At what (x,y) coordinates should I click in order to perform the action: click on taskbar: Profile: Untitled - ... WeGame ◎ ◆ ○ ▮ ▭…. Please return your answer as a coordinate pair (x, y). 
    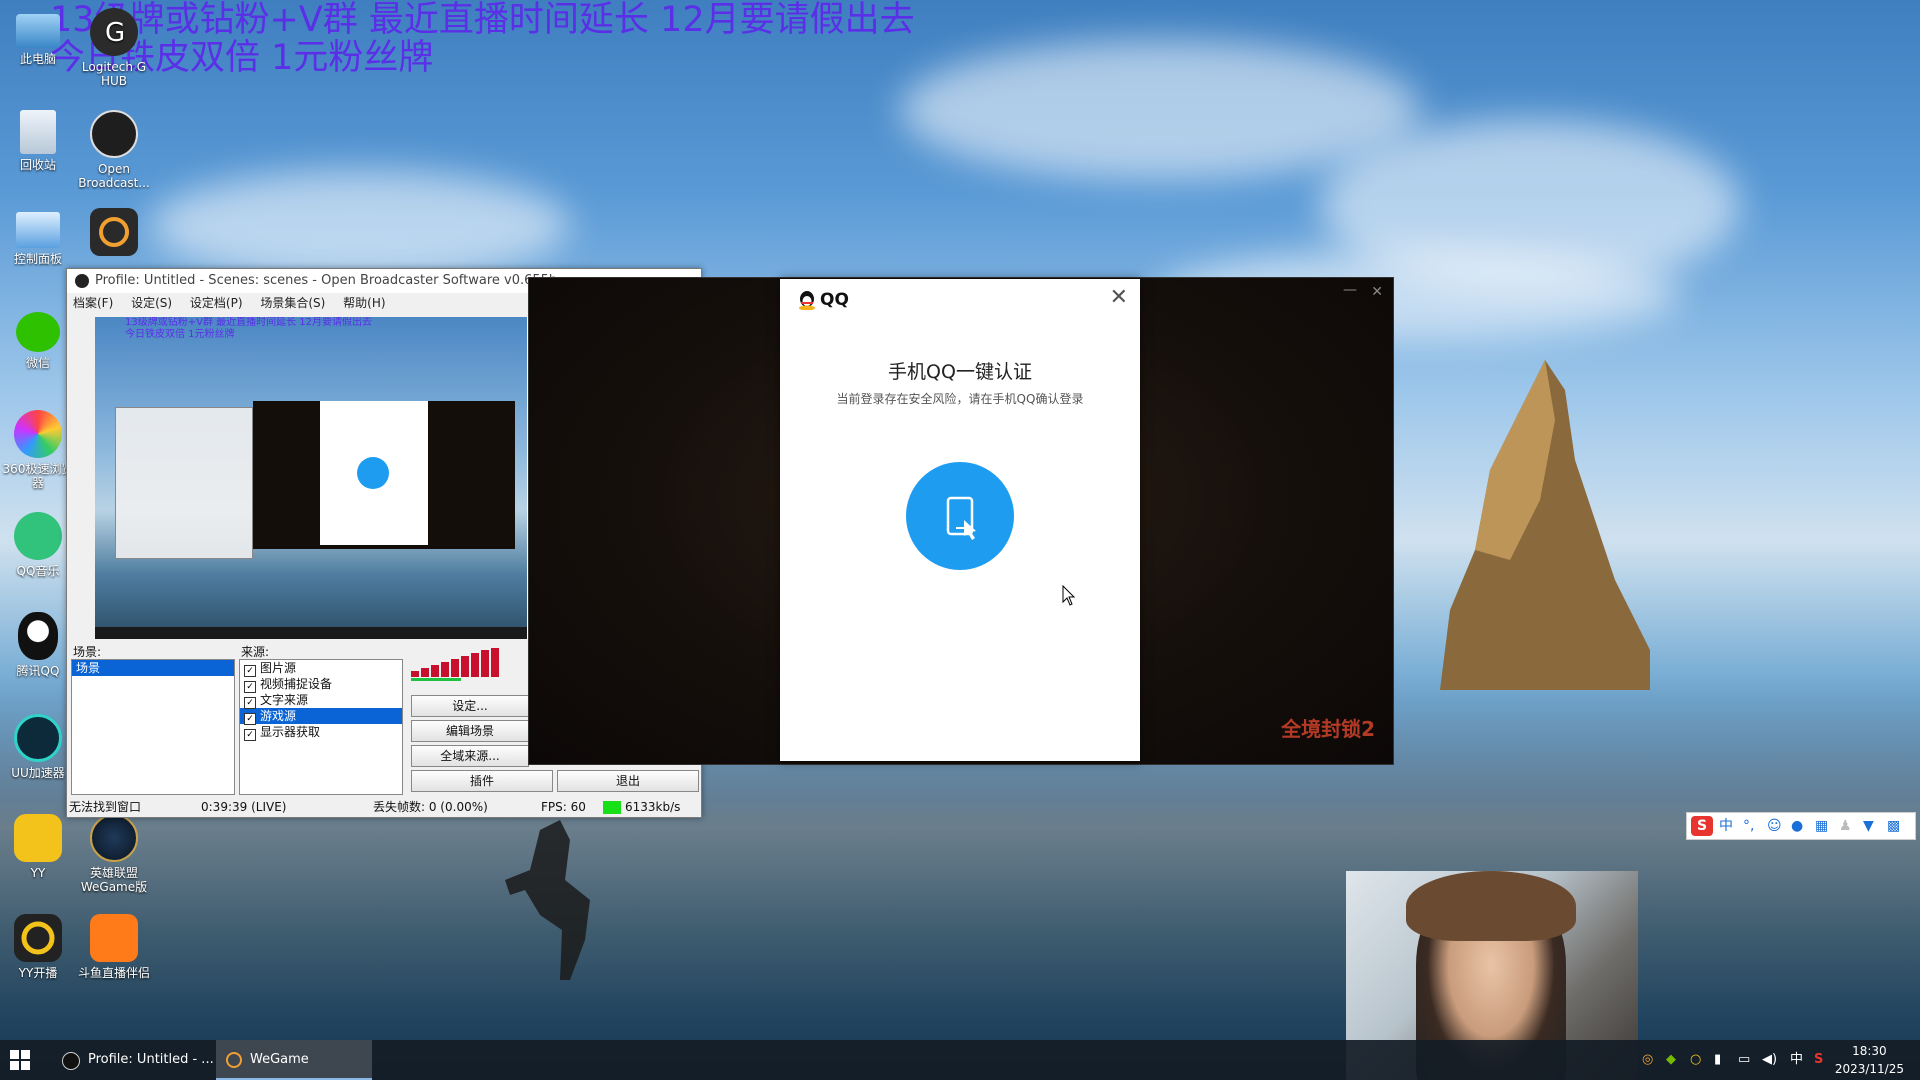
    Looking at the image, I should click on (960, 1060).